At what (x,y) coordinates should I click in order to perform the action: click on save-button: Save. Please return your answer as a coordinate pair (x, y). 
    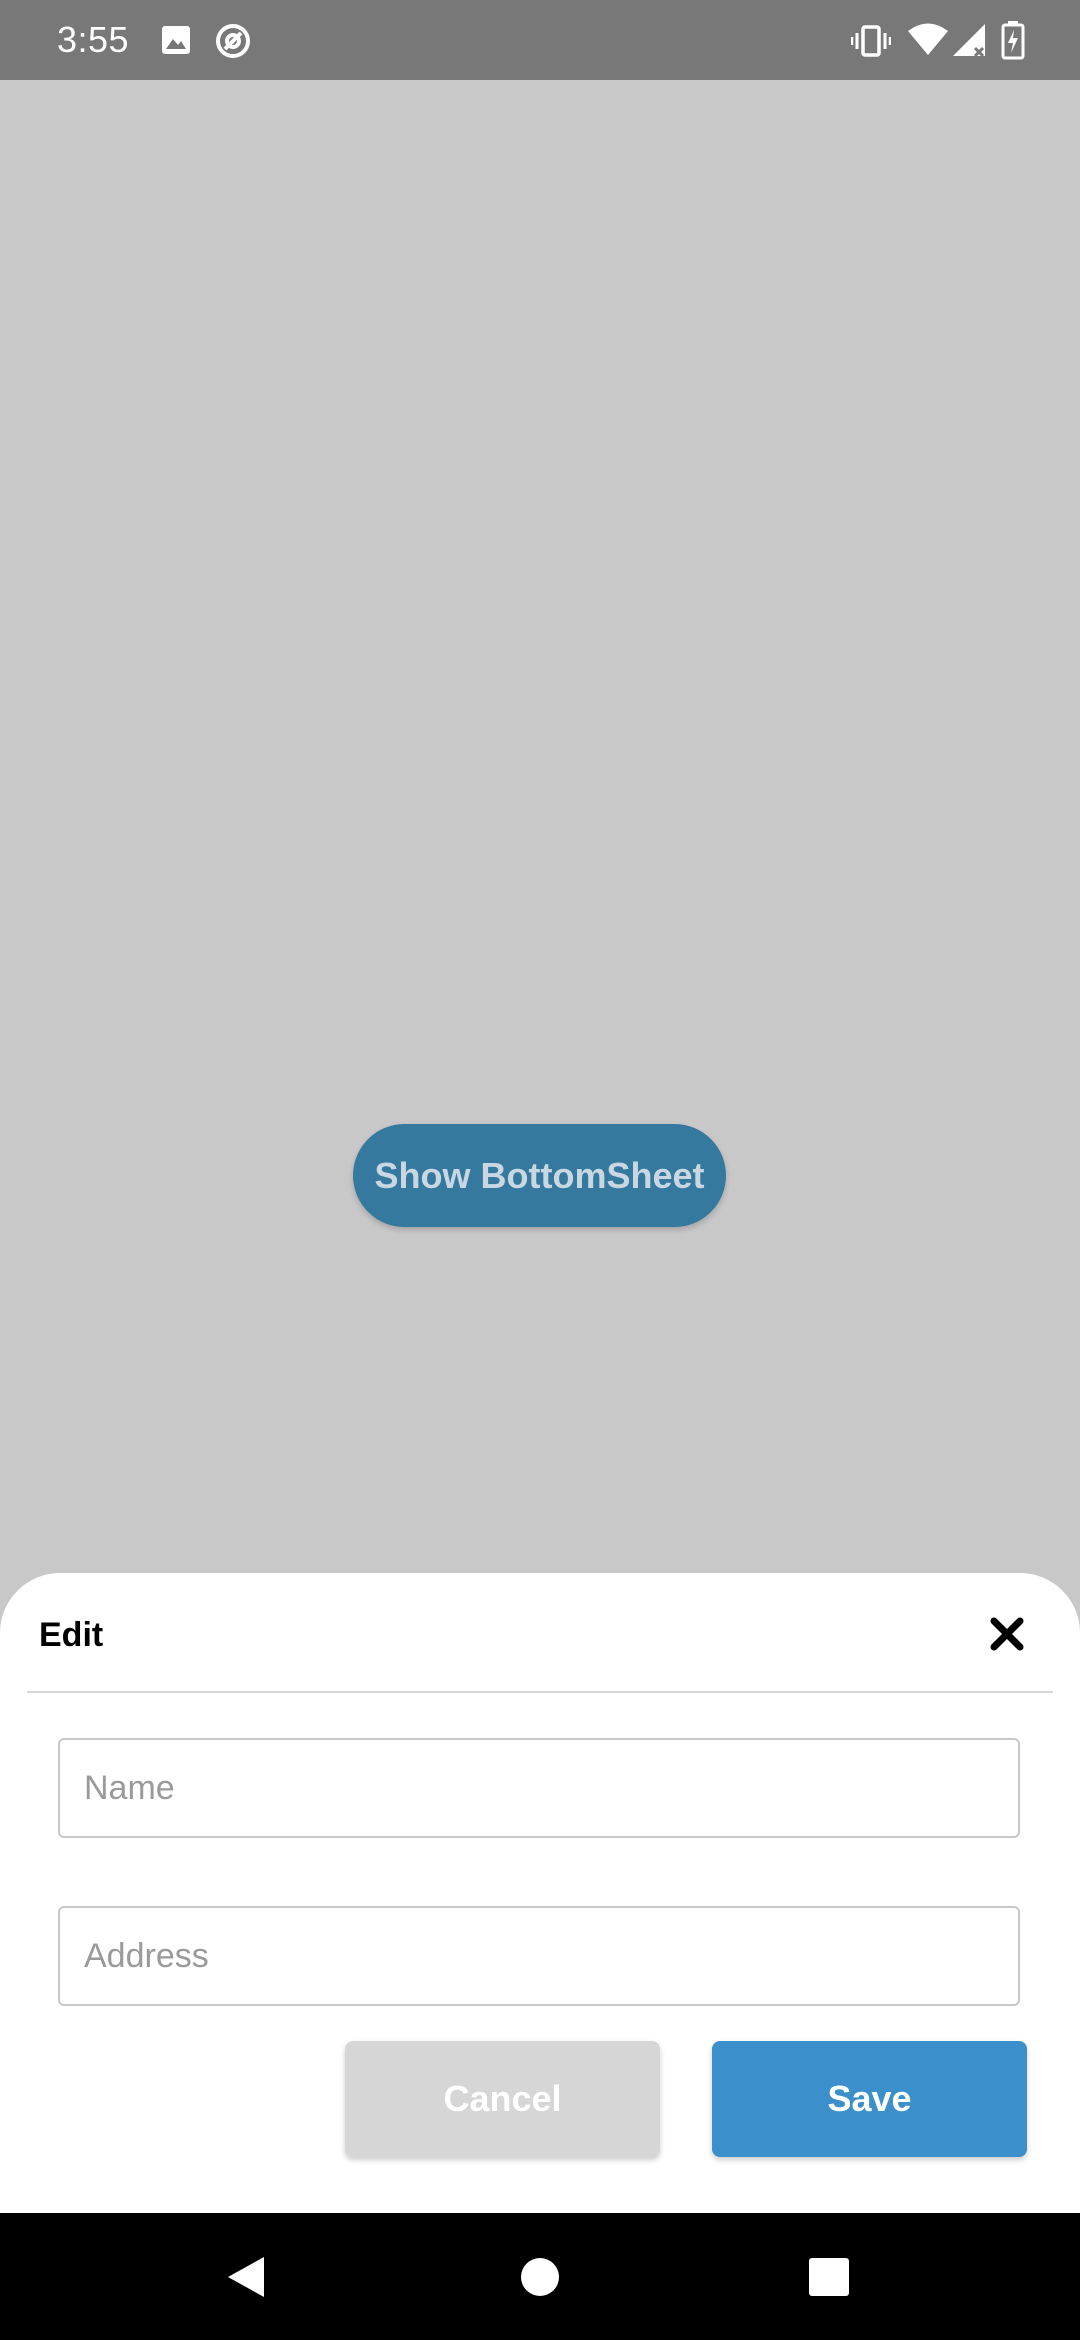
    Looking at the image, I should click on (869, 2099).